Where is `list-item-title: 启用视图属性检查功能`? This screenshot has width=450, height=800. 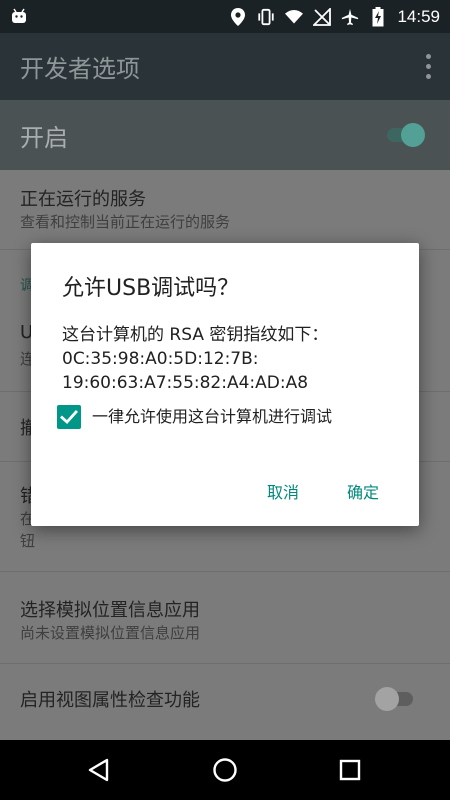 list-item-title: 启用视图属性检查功能 is located at coordinates (110, 700).